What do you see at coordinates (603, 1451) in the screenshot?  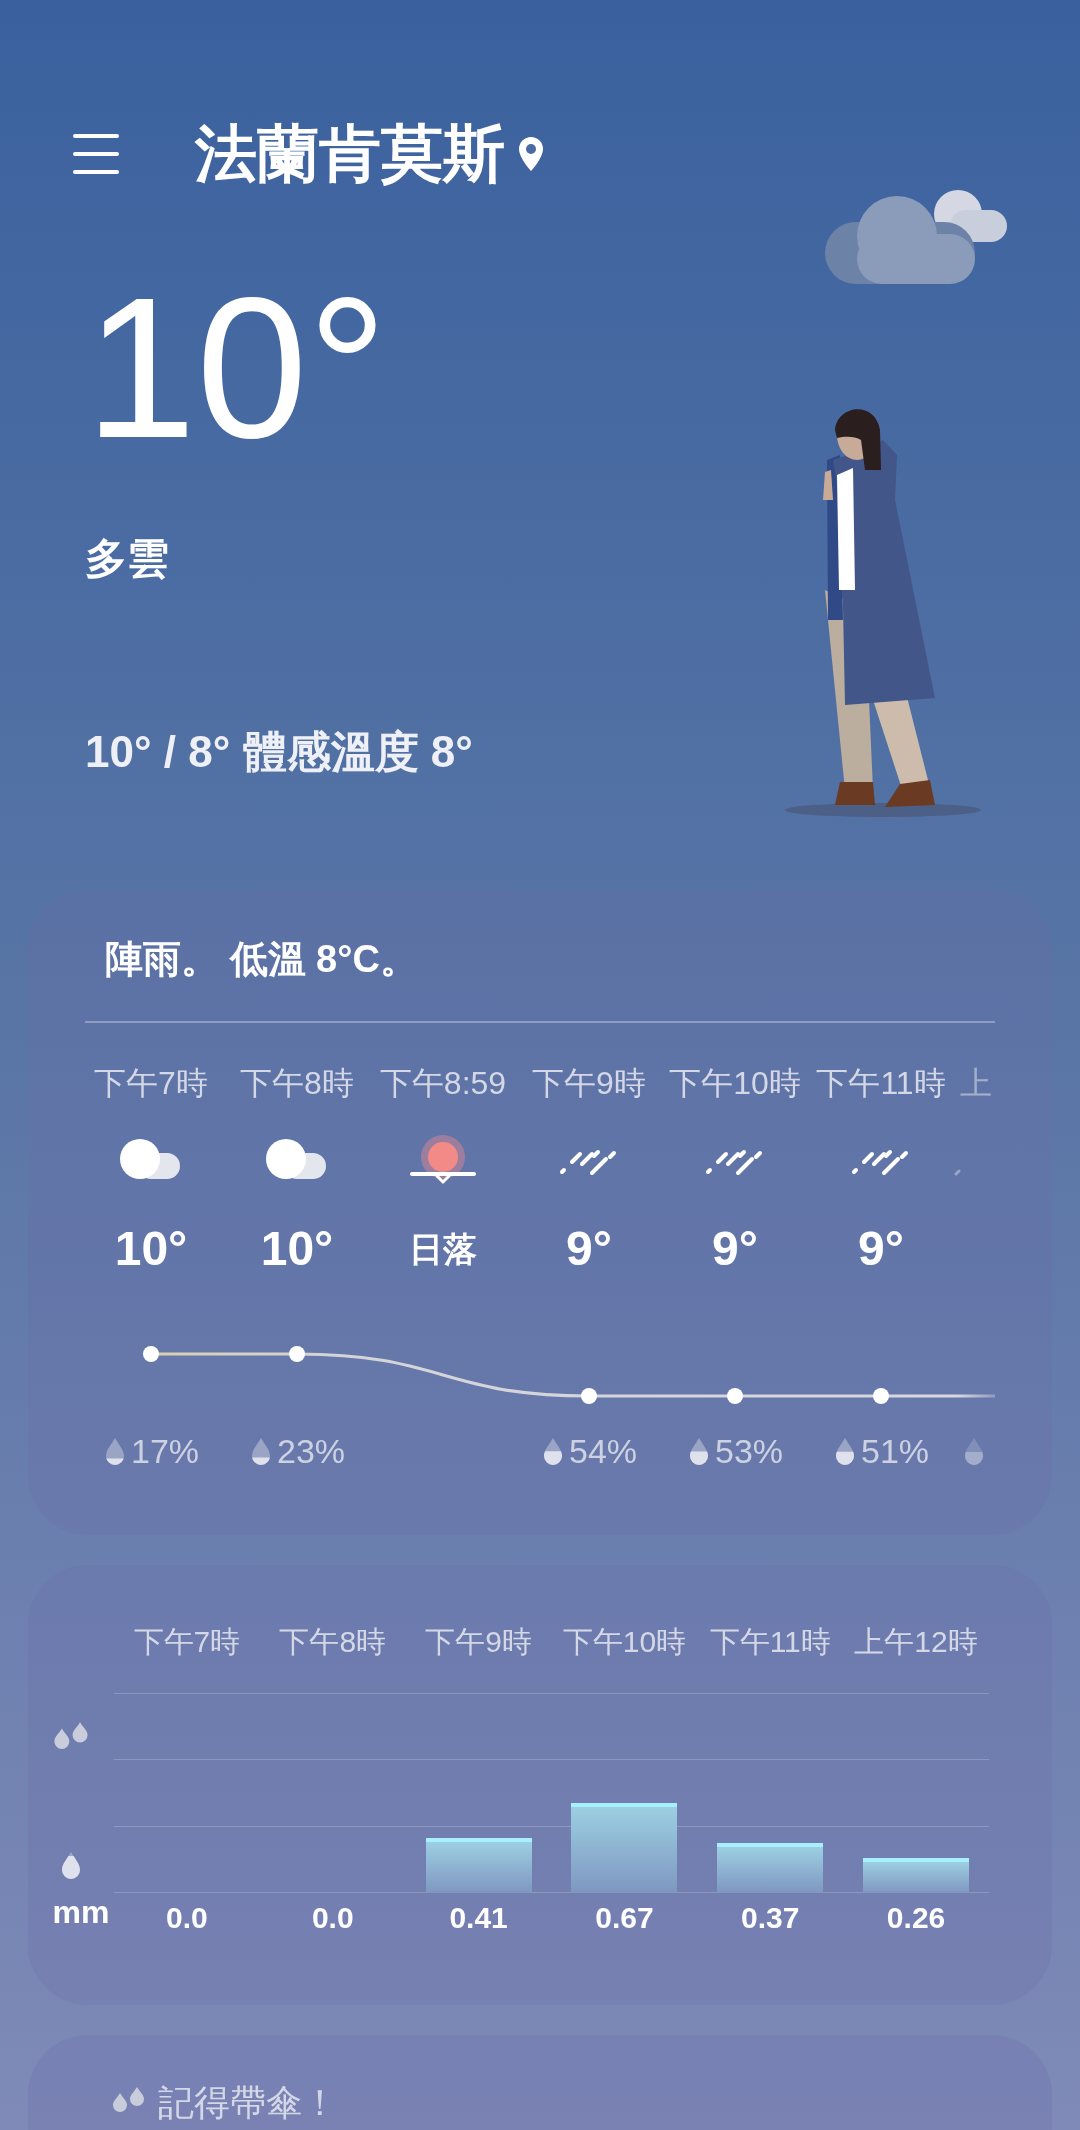 I see `precipitation-chance: 54%` at bounding box center [603, 1451].